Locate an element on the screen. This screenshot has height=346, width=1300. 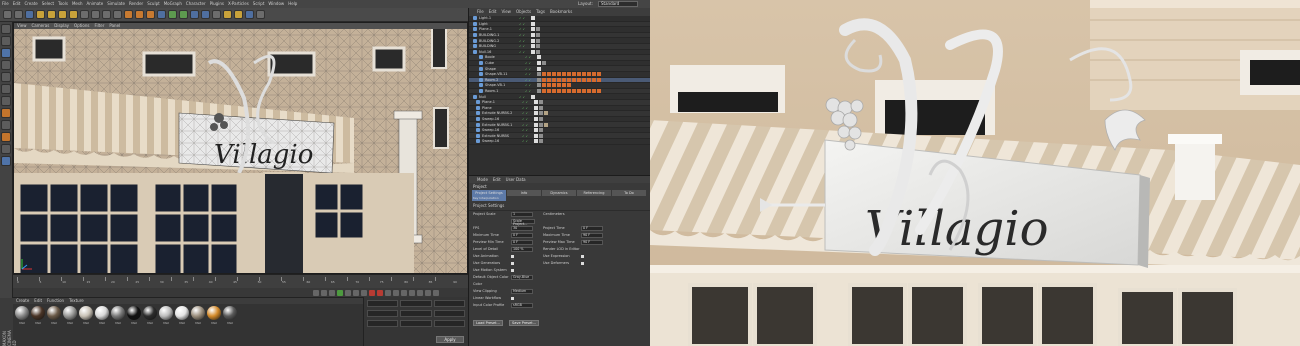
object-name: Plane is located at coordinates (502, 108).